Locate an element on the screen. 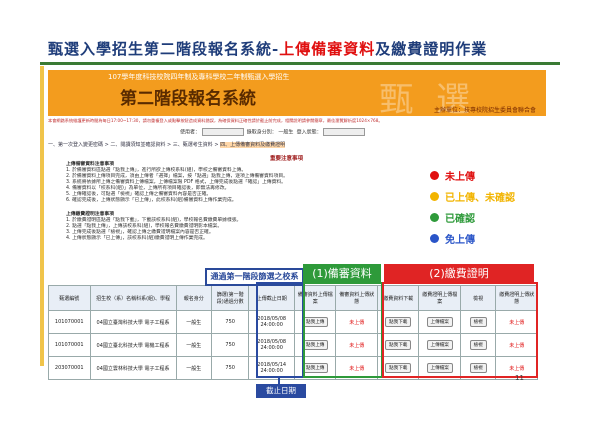 This screenshot has width=597, height=422. login-status-field is located at coordinates (344, 132).